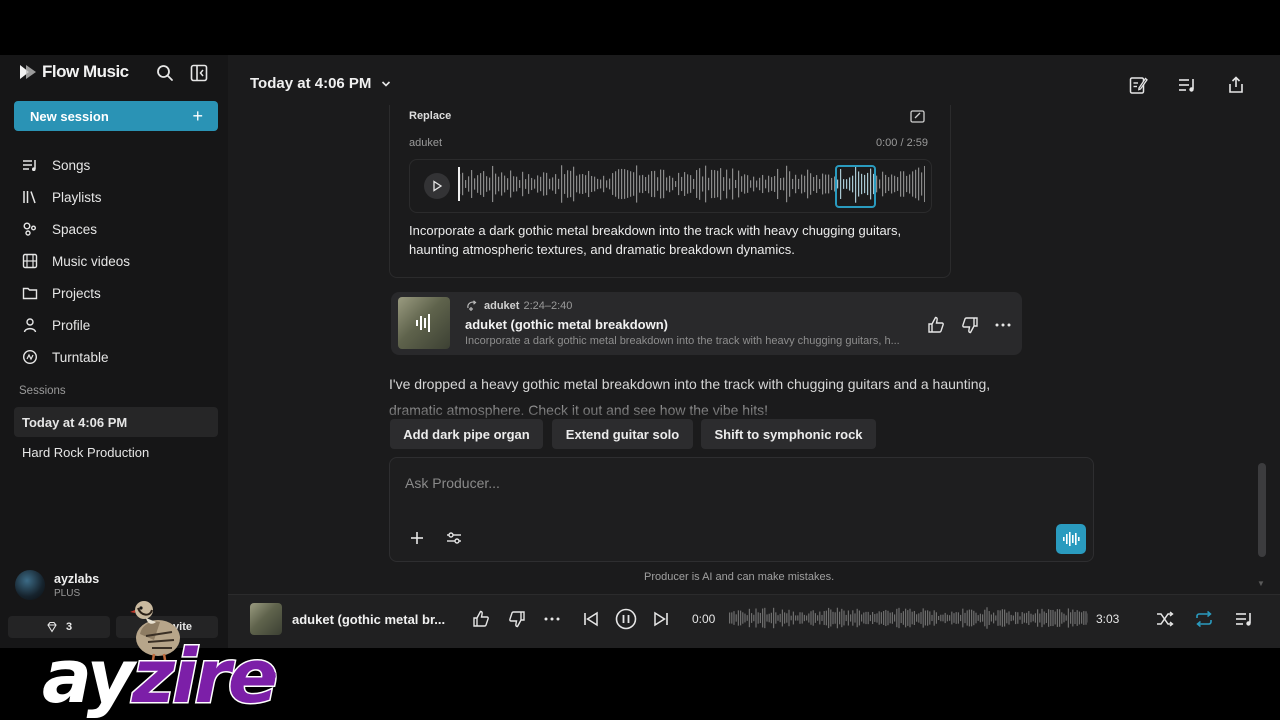  I want to click on scroll-down-arrow: ▼, so click(1261, 583).